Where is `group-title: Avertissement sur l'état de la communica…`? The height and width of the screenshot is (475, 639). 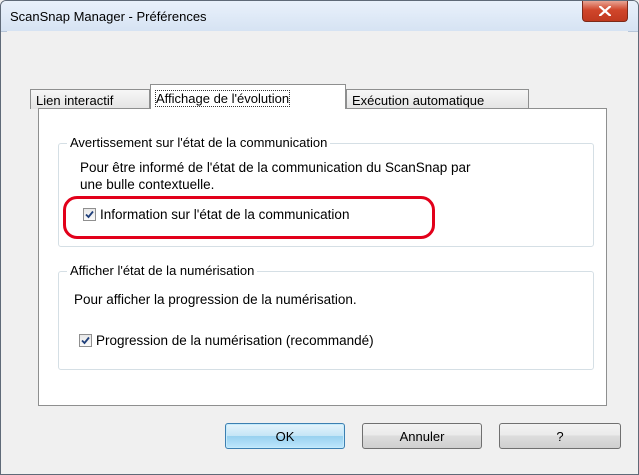 group-title: Avertissement sur l'état de la communica… is located at coordinates (199, 142).